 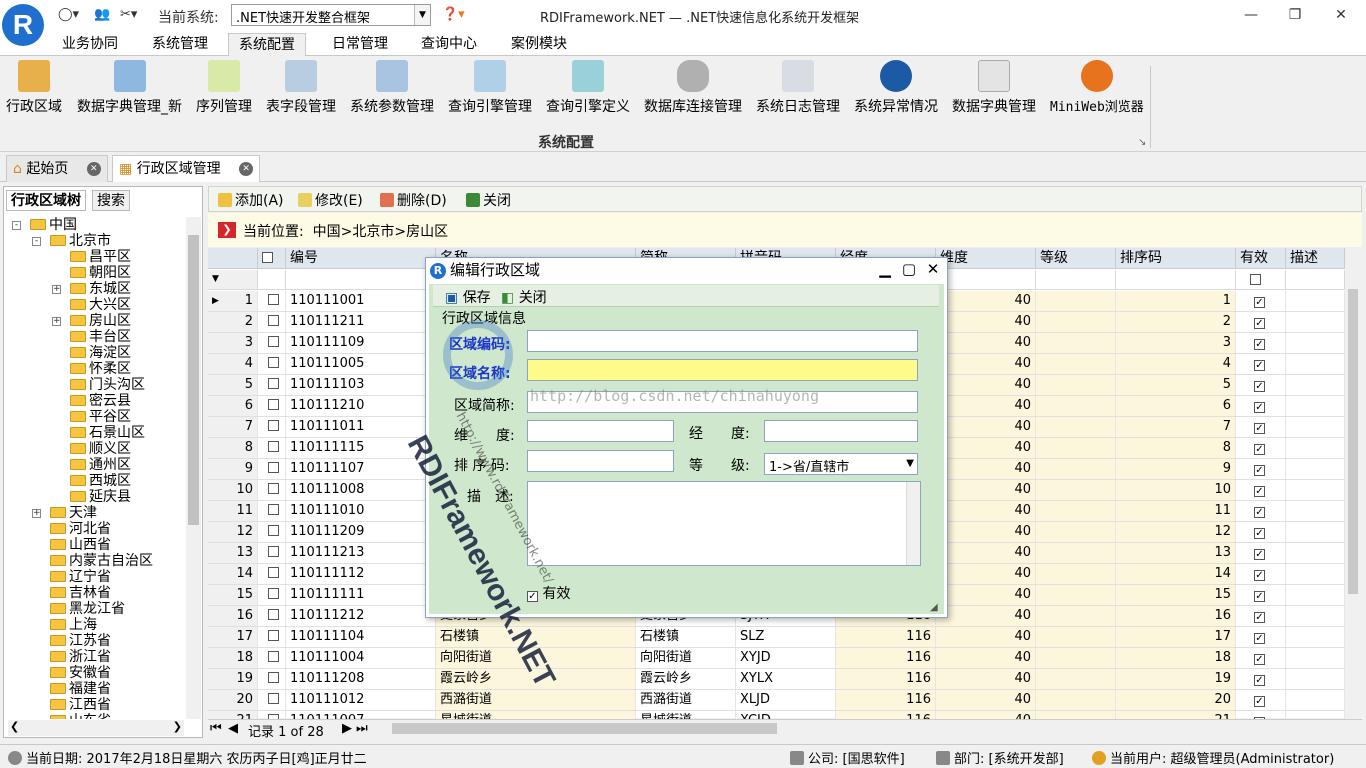 I want to click on ribbon-dict-button: 数据字典管理, so click(x=994, y=88).